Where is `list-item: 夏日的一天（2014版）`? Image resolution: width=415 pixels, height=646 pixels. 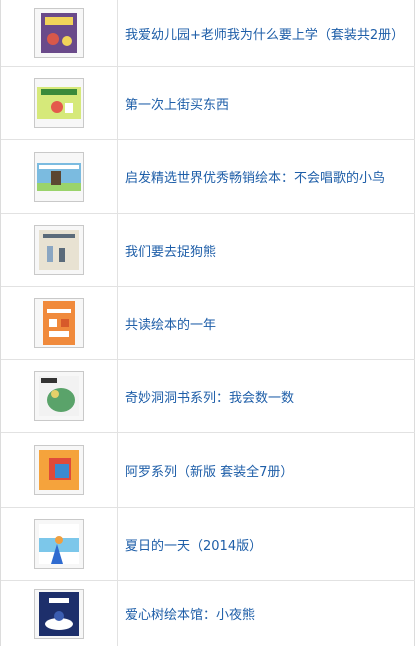
list-item: 夏日的一天（2014版） is located at coordinates (208, 543).